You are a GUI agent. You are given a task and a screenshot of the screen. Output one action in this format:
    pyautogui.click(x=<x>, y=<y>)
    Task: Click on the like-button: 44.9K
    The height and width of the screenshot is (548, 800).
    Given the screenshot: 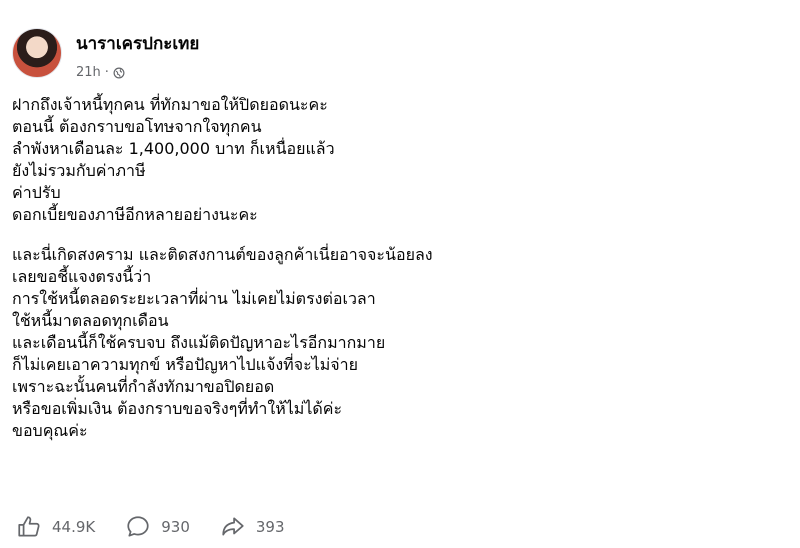 What is the action you would take?
    pyautogui.click(x=55, y=527)
    